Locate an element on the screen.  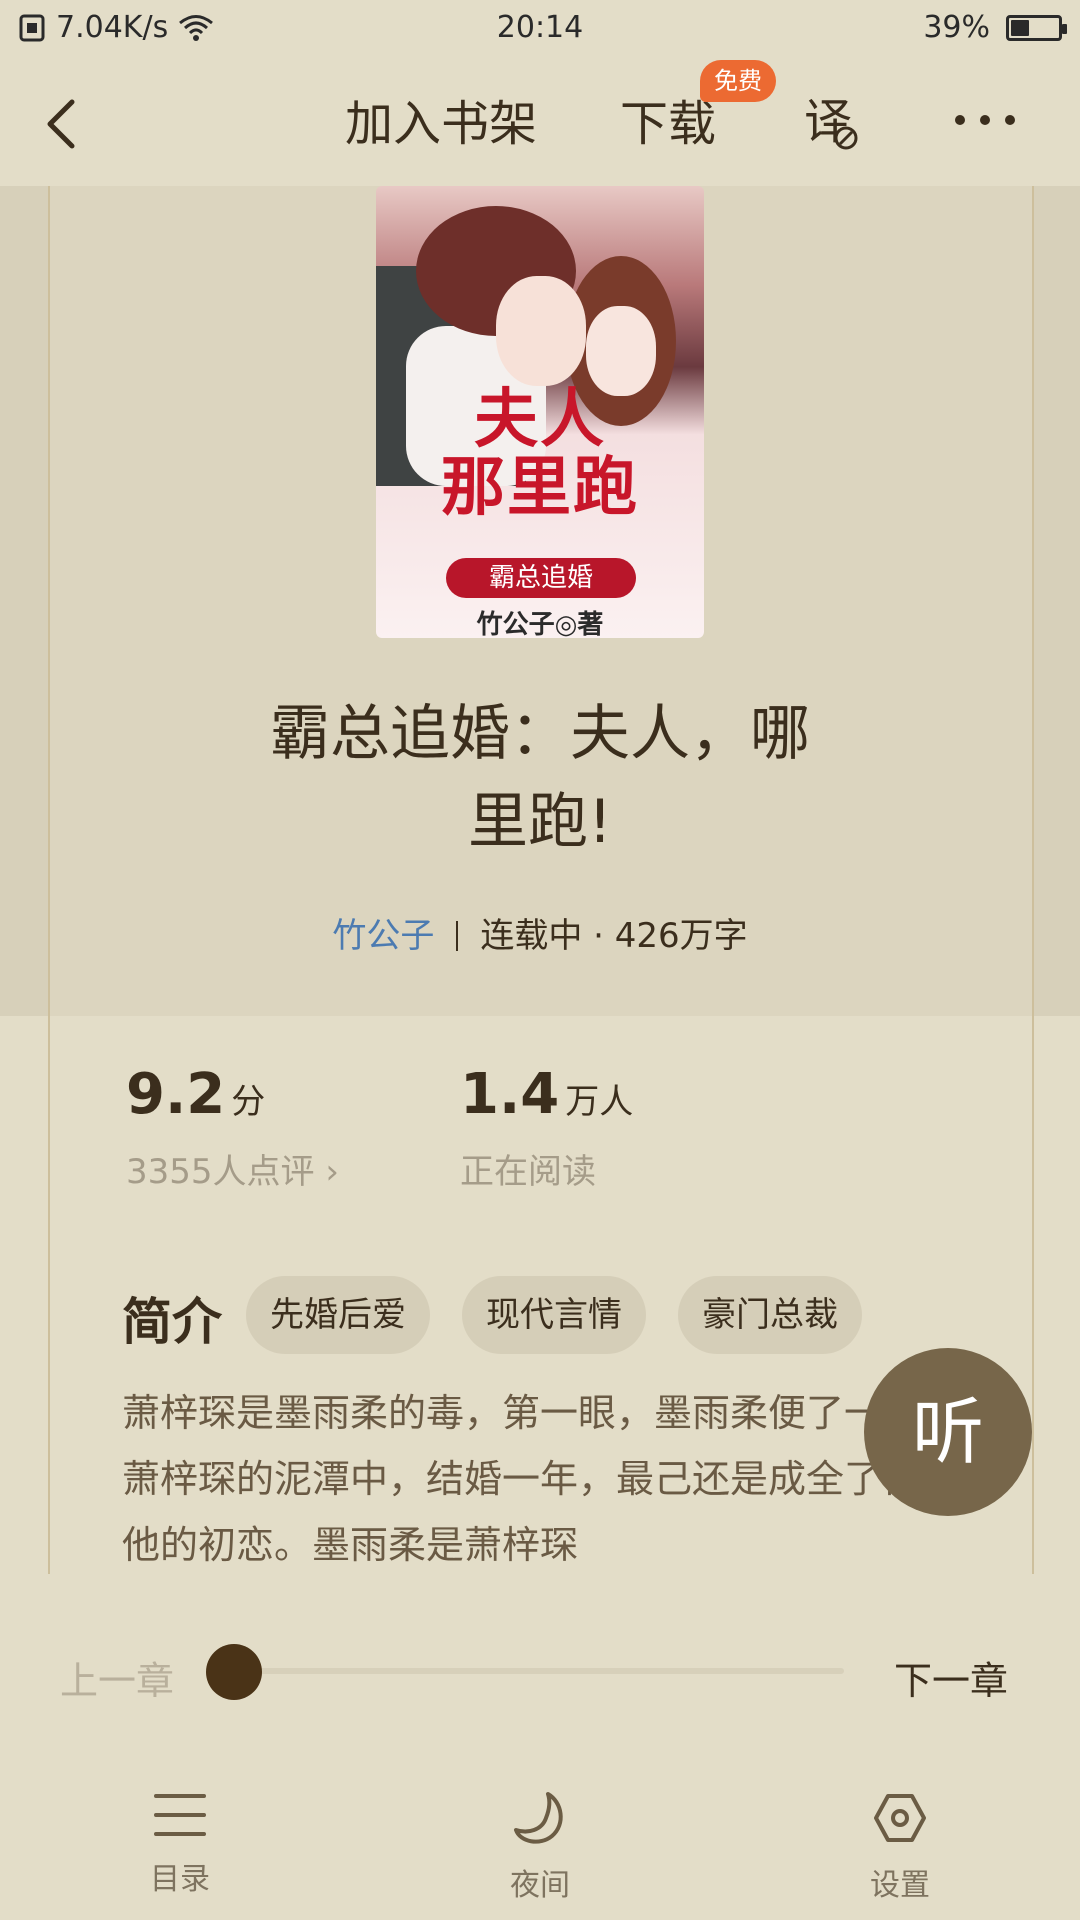
rating-unit: 分 is located at coordinates (248, 1102).